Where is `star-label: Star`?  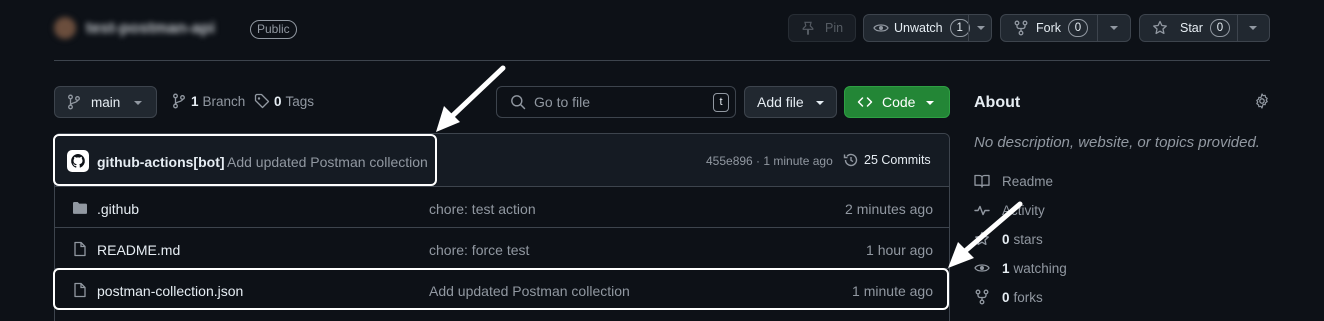 star-label: Star is located at coordinates (1191, 28).